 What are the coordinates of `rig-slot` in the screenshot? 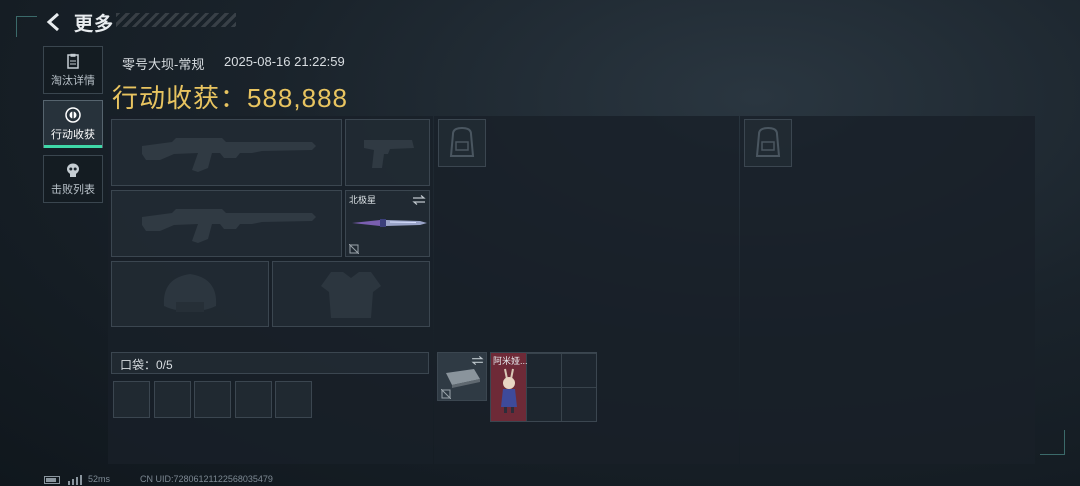 It's located at (768, 143).